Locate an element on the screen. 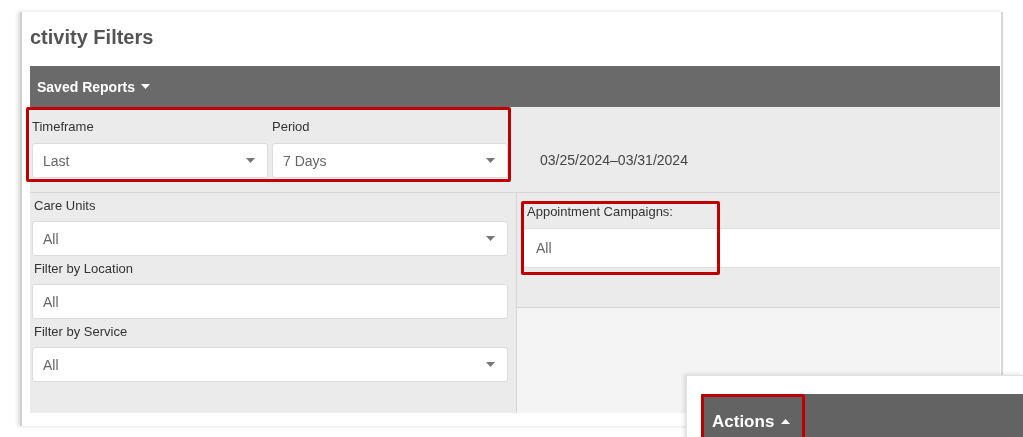  field-label: Filter by Service is located at coordinates (81, 332).